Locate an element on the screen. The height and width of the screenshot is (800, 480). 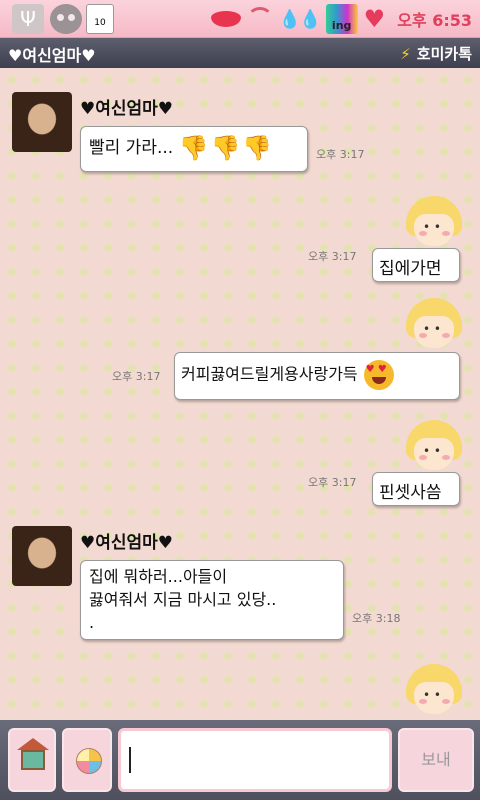
house-icon is located at coordinates (33, 754).